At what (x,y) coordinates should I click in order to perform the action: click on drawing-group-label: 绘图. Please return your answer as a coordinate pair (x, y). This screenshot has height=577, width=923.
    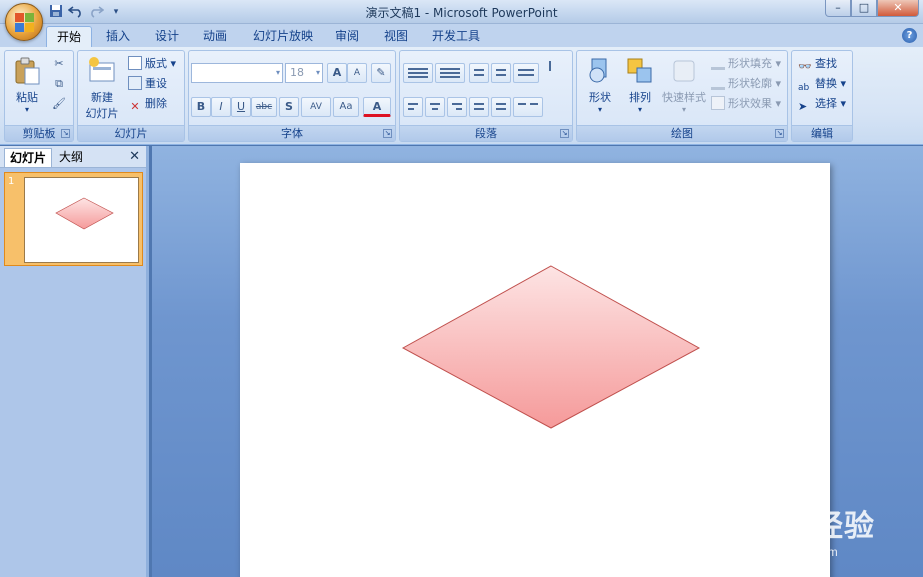
    Looking at the image, I should click on (682, 133).